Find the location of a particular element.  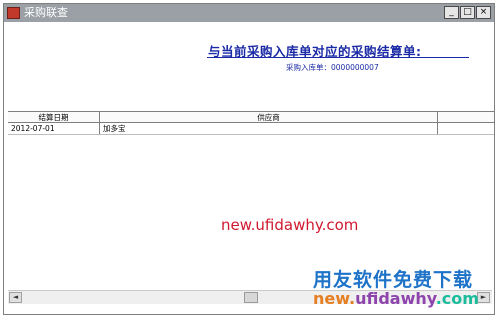

watermark-text: new.ufidawhy.com is located at coordinates (290, 225).